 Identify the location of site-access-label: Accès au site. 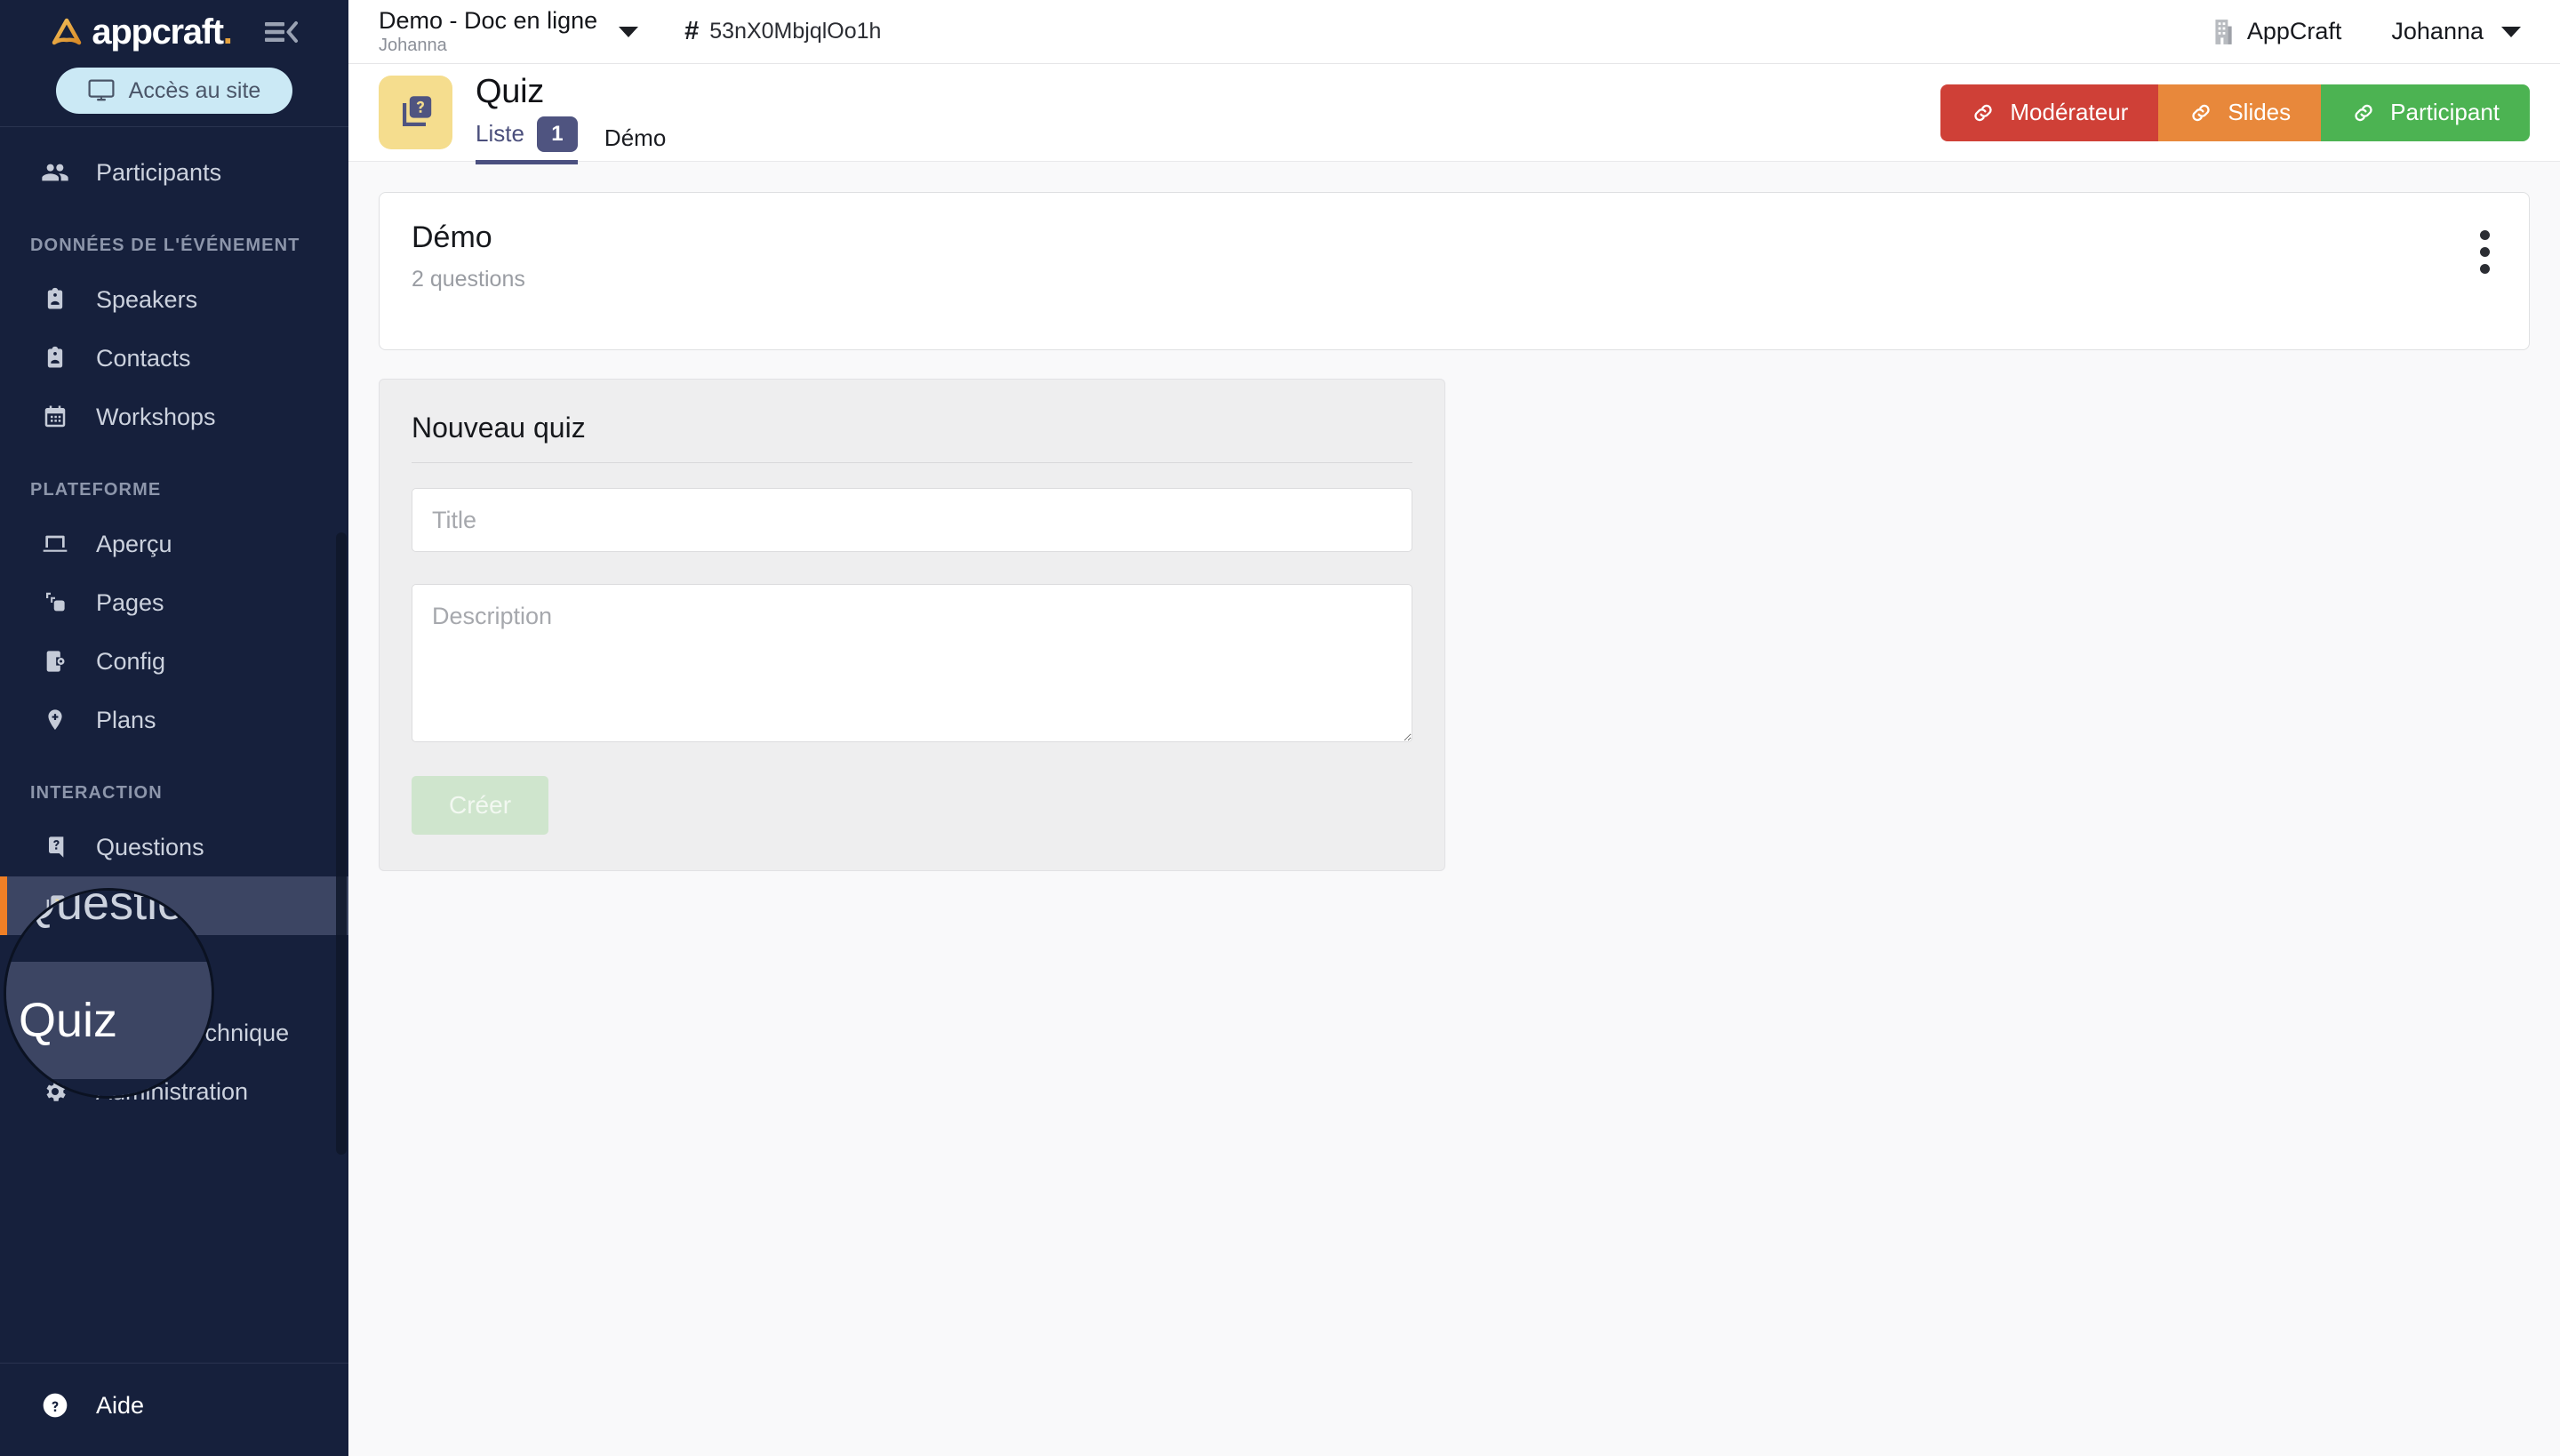
(194, 90).